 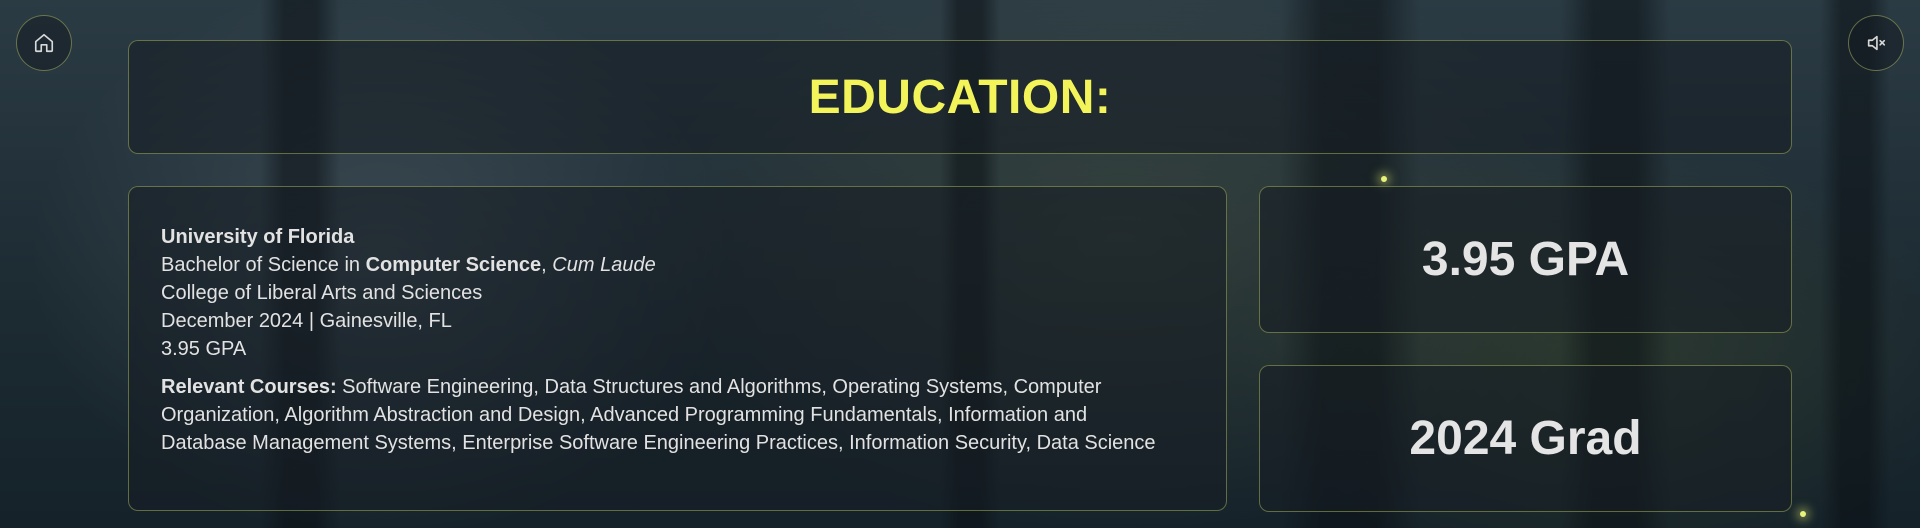 I want to click on grad-year-stat-card: 2024 Grad, so click(x=1525, y=438).